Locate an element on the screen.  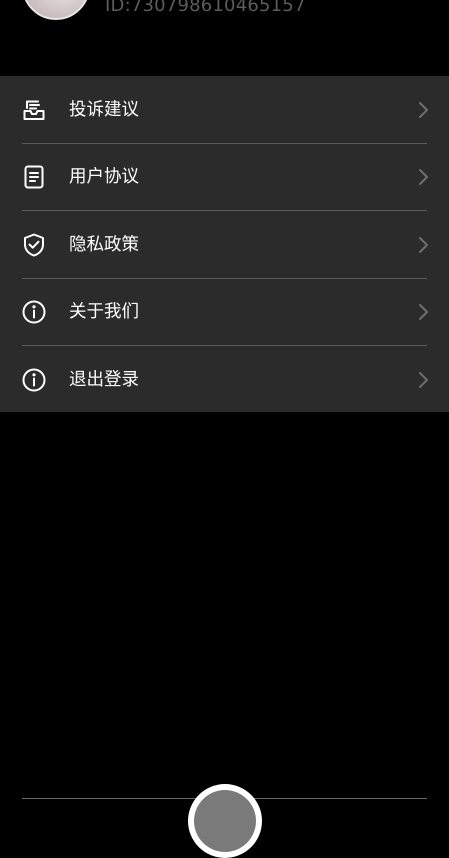
user-id: ID:730798610465157 is located at coordinates (205, 8).